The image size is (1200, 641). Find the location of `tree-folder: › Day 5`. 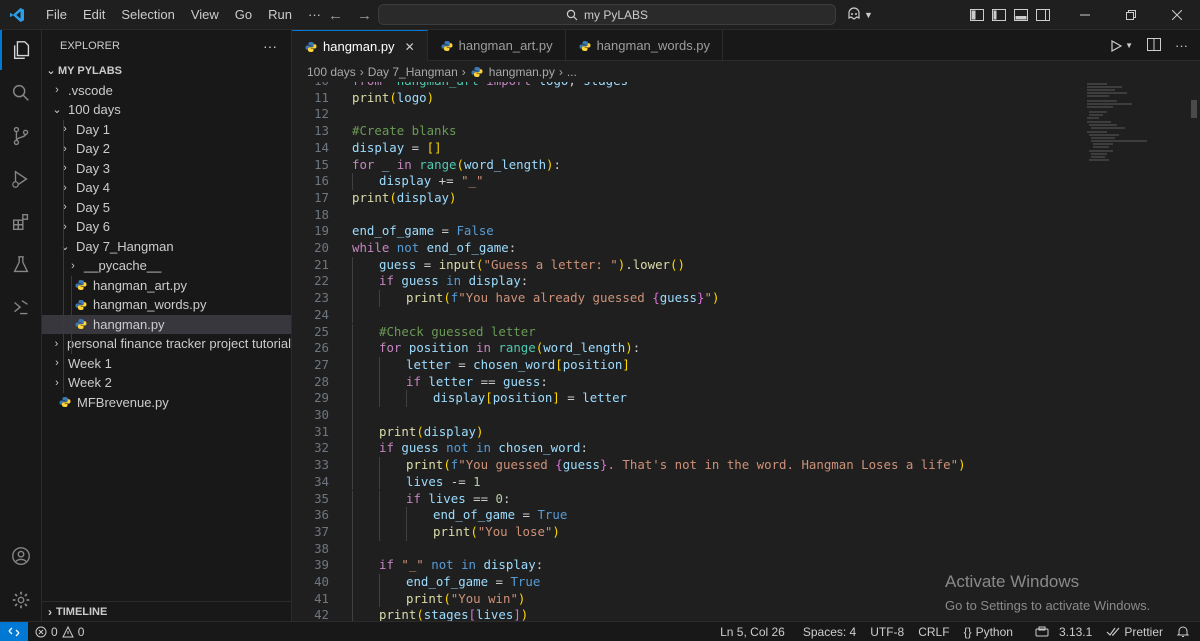

tree-folder: › Day 5 is located at coordinates (166, 208).